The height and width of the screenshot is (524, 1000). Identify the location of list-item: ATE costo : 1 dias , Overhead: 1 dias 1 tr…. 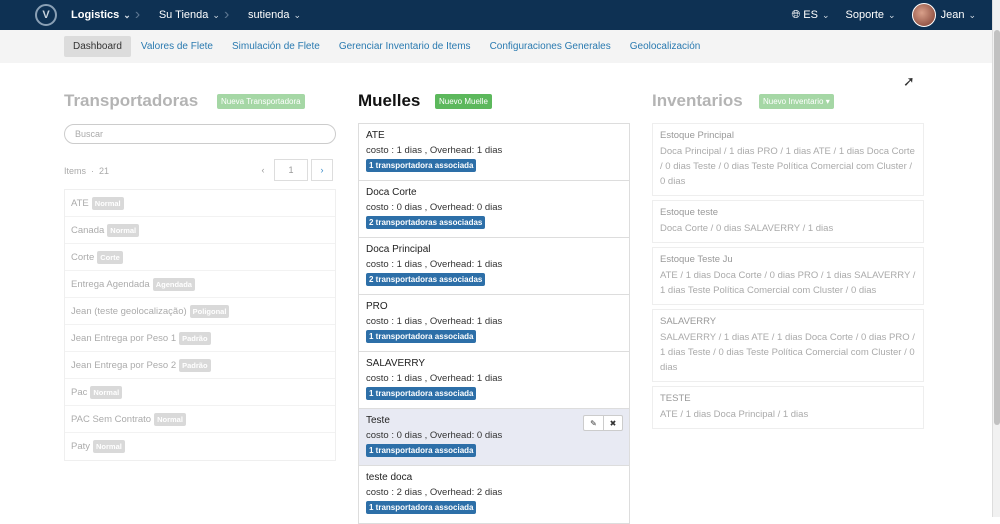
(494, 152).